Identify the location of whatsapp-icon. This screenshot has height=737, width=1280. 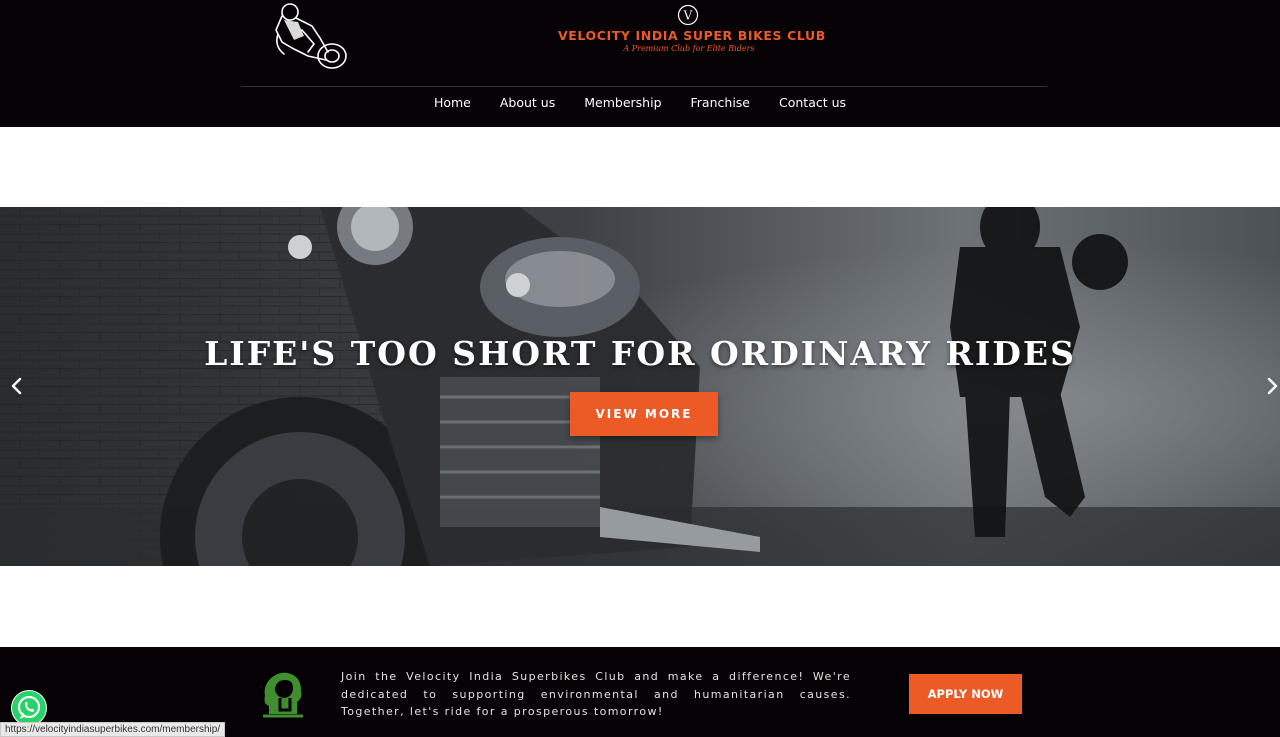
(29, 708).